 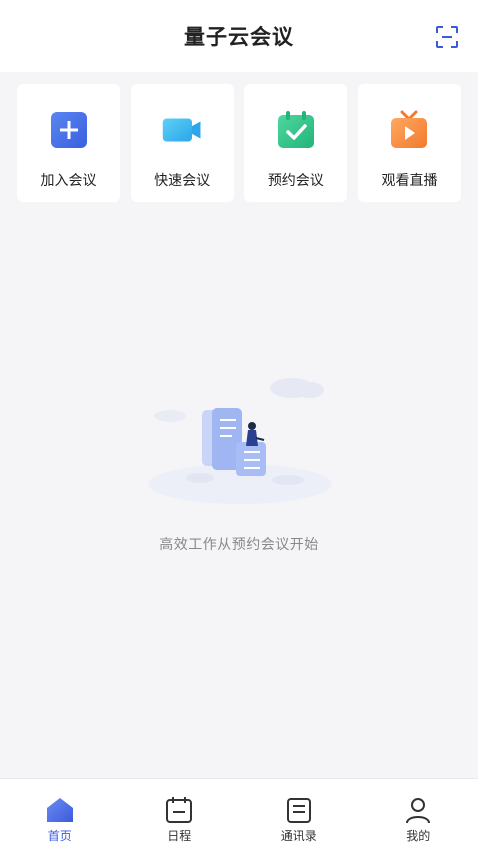 I want to click on contacts-icon, so click(x=299, y=810).